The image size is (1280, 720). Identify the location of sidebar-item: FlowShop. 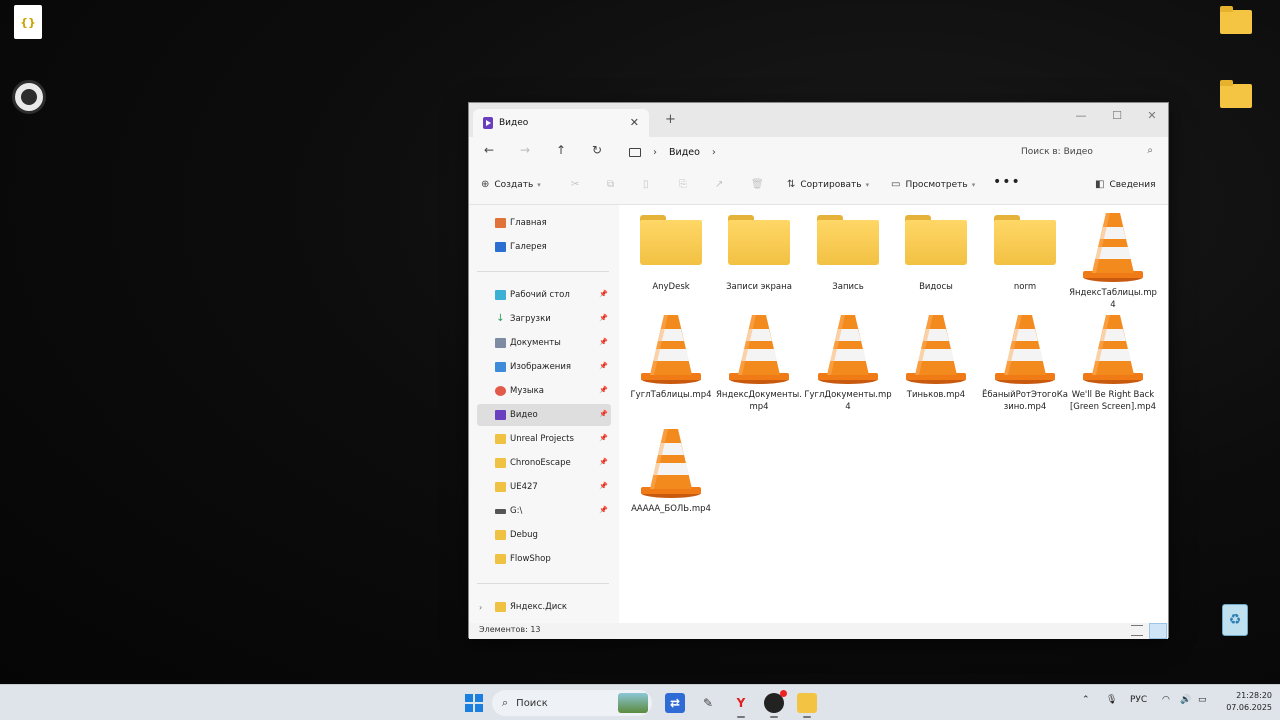
(544, 559).